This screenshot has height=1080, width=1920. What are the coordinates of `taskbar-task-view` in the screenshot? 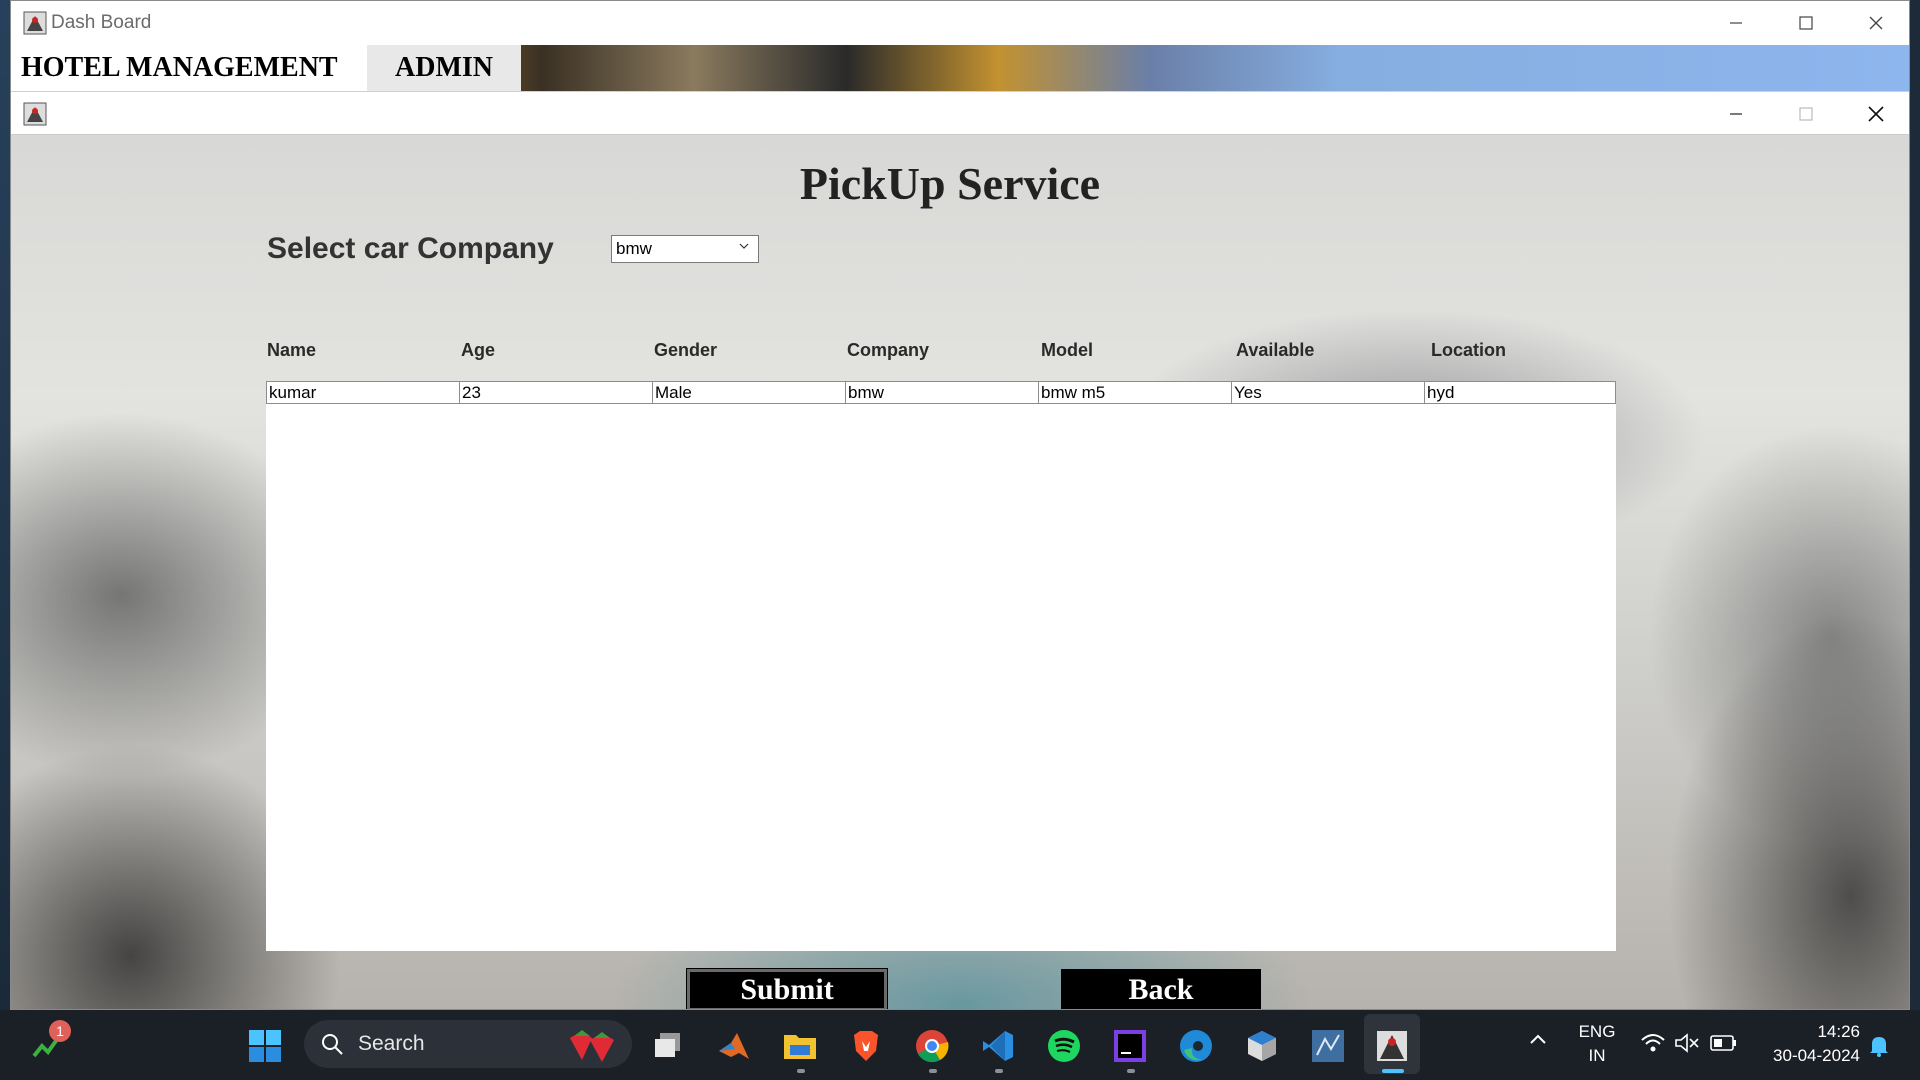 It's located at (668, 1046).